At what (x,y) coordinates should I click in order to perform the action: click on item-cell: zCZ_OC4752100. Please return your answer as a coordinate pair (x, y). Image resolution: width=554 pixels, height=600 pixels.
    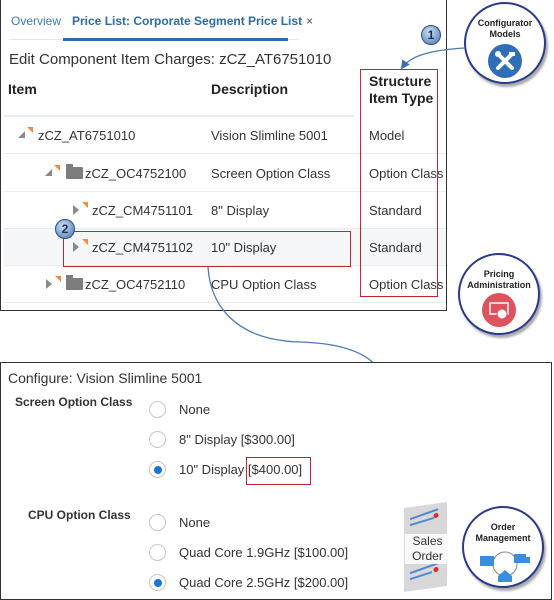
    Looking at the image, I should click on (136, 173).